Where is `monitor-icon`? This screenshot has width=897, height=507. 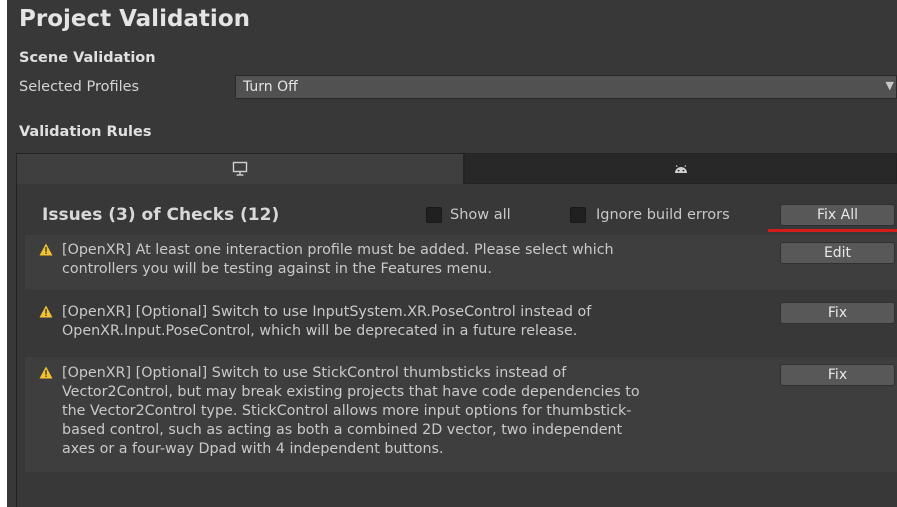
monitor-icon is located at coordinates (240, 168).